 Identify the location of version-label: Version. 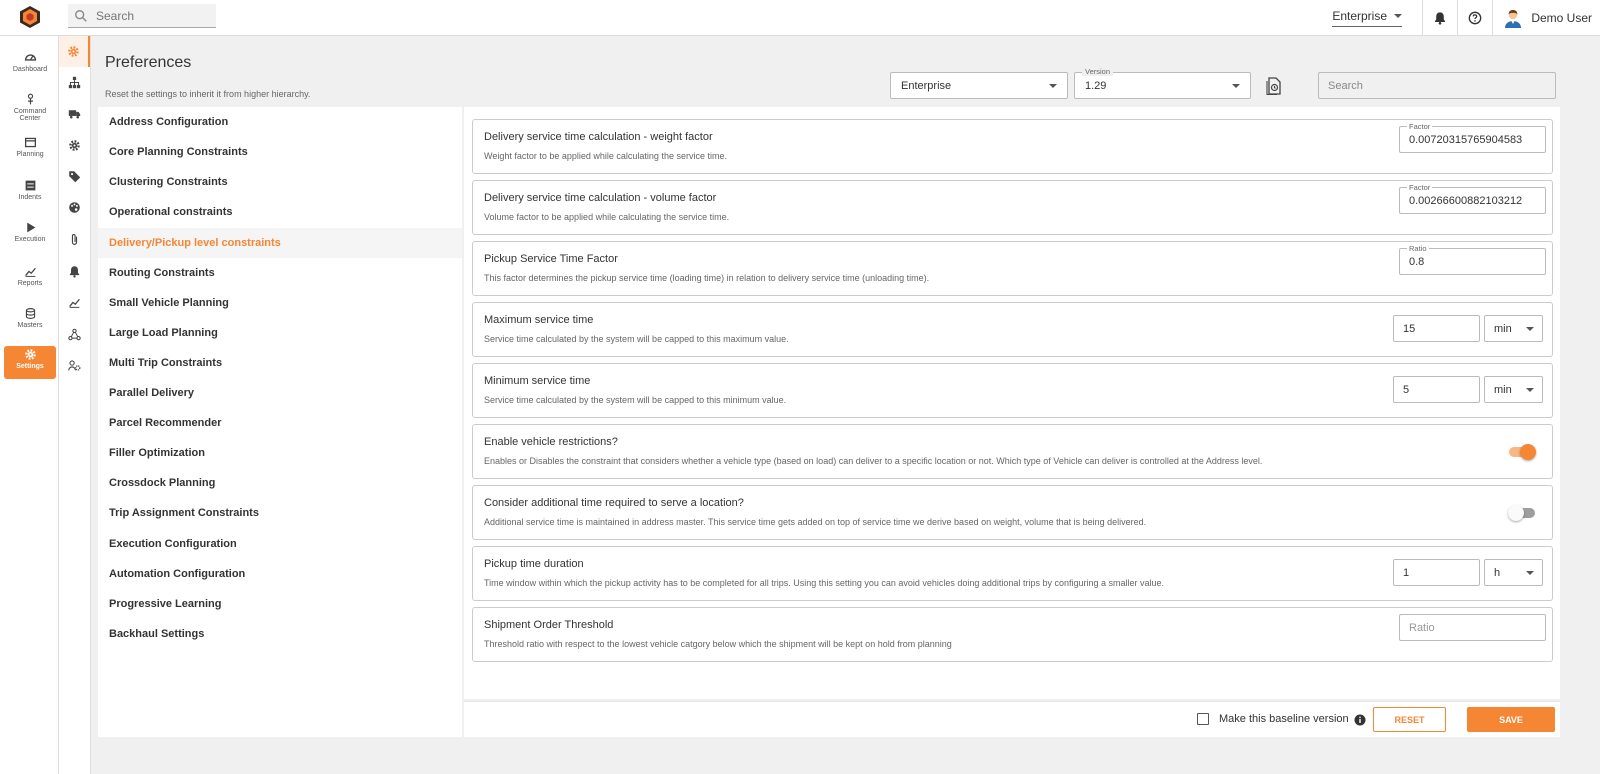
(1098, 71).